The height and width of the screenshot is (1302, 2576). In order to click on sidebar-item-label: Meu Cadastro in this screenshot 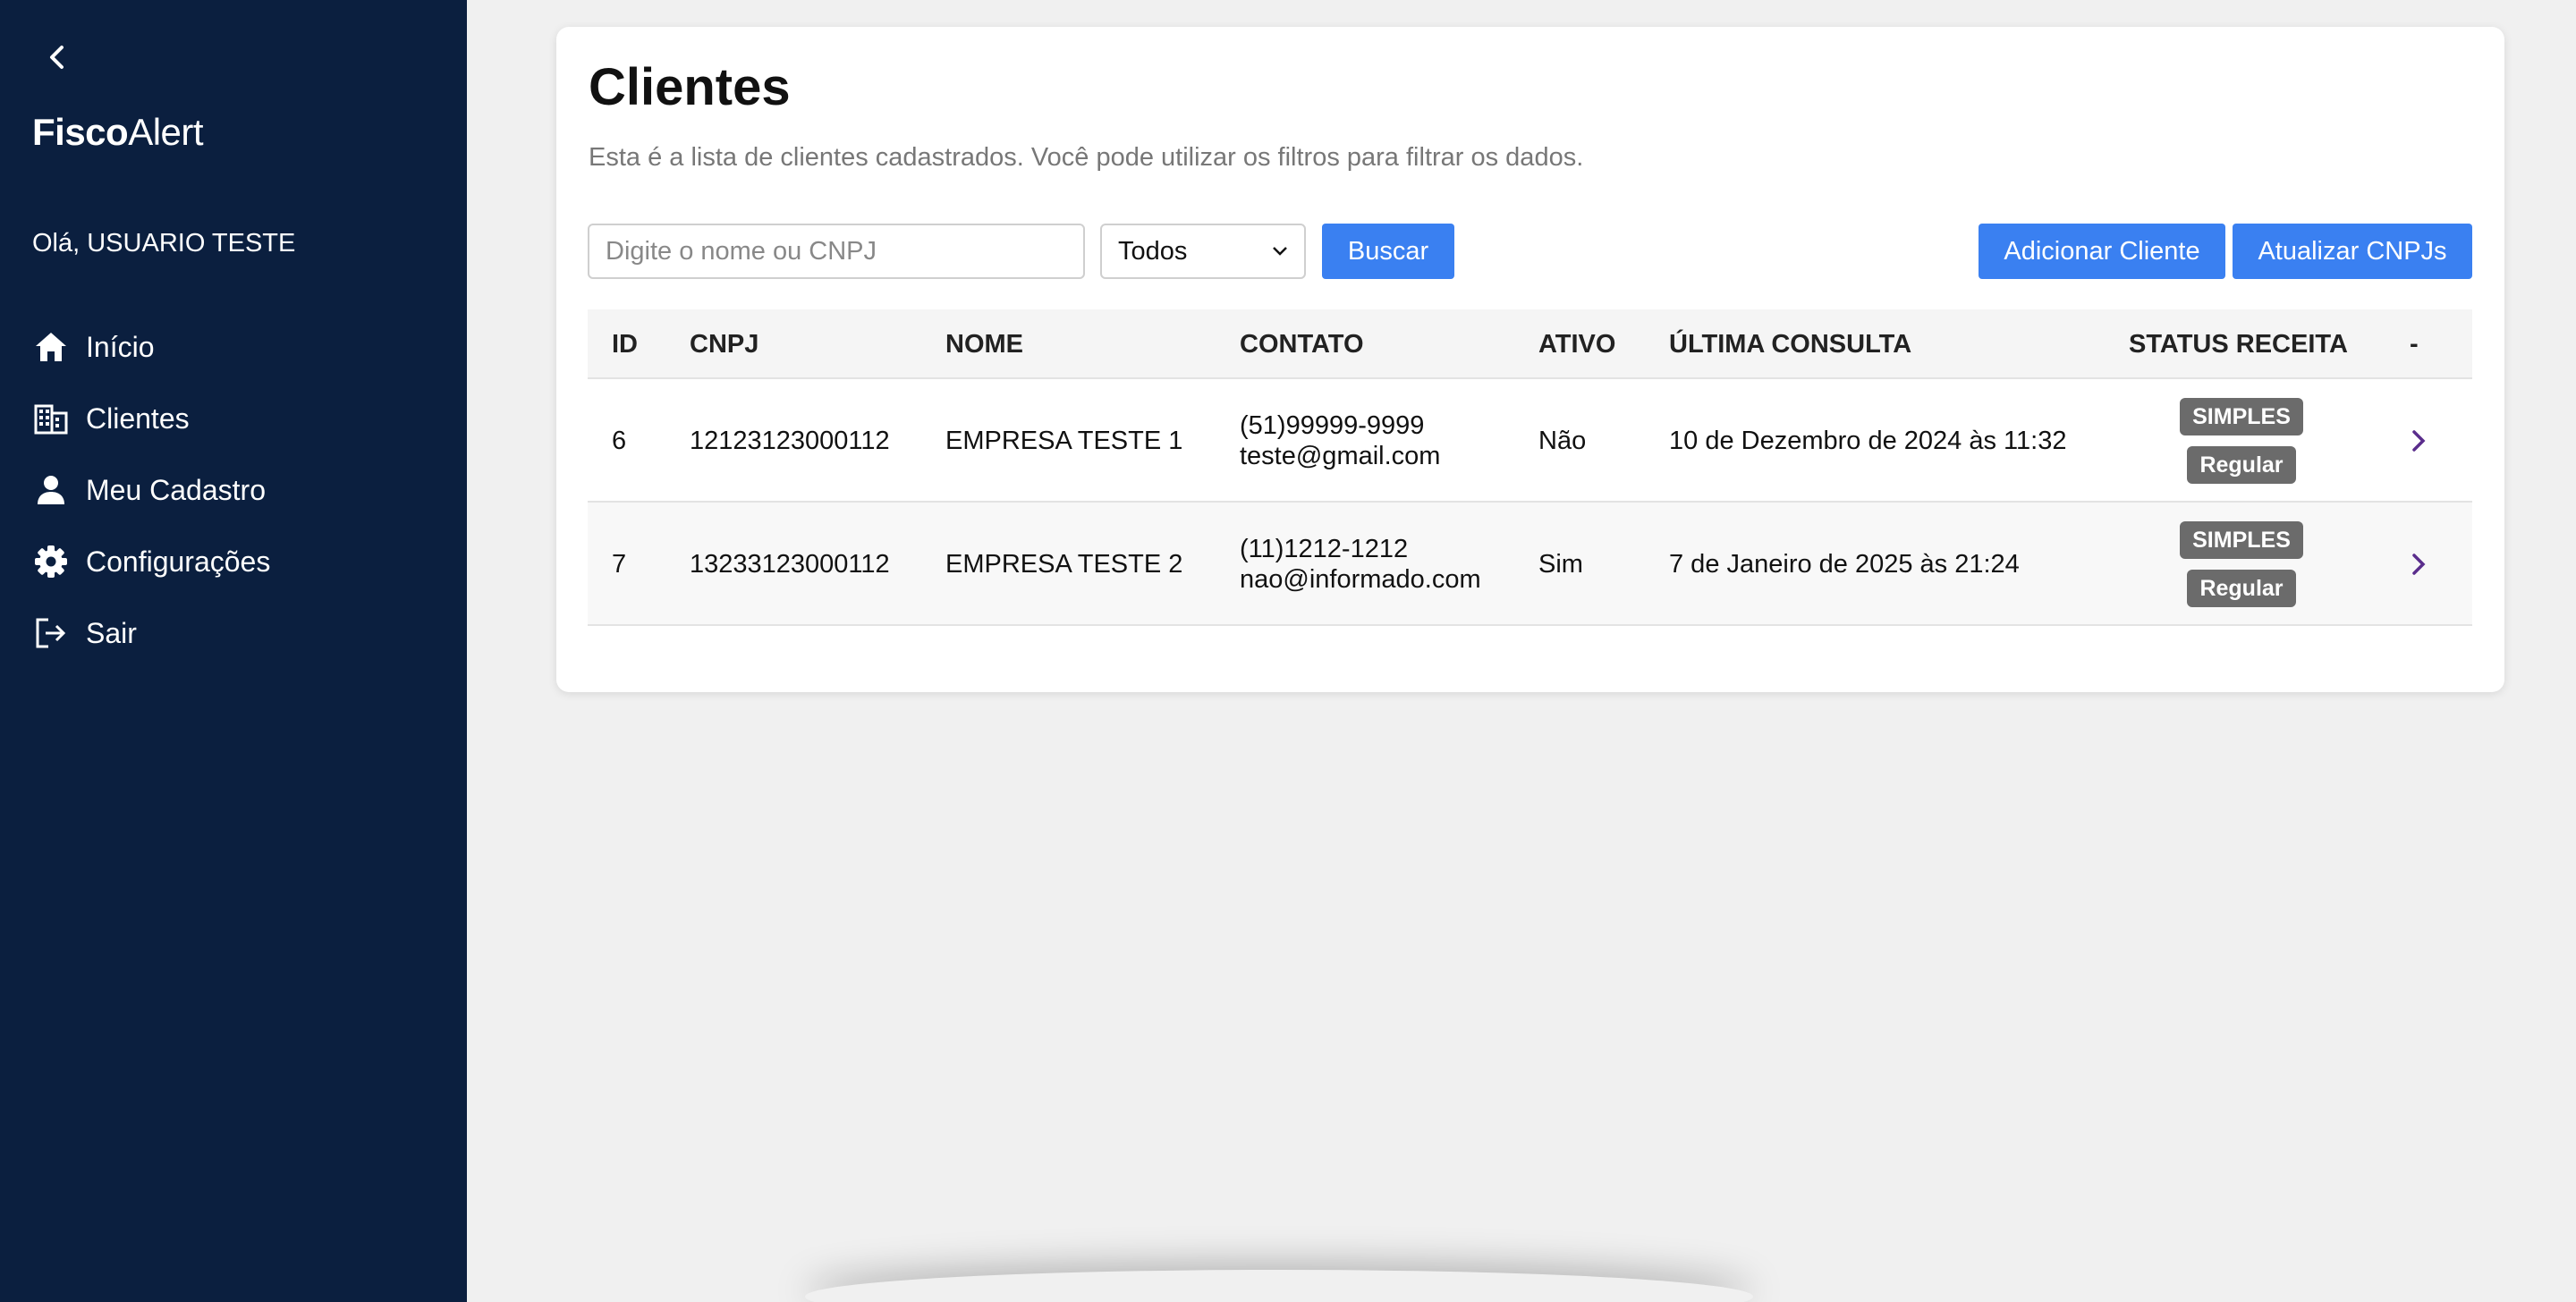, I will do `click(176, 489)`.